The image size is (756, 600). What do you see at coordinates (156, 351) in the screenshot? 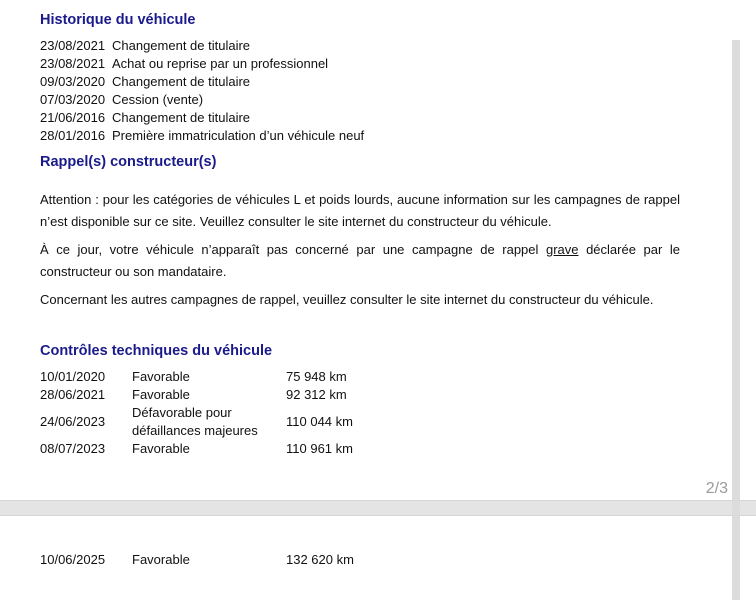
I see `inspections-title: Contrôles techniques du véhicule` at bounding box center [156, 351].